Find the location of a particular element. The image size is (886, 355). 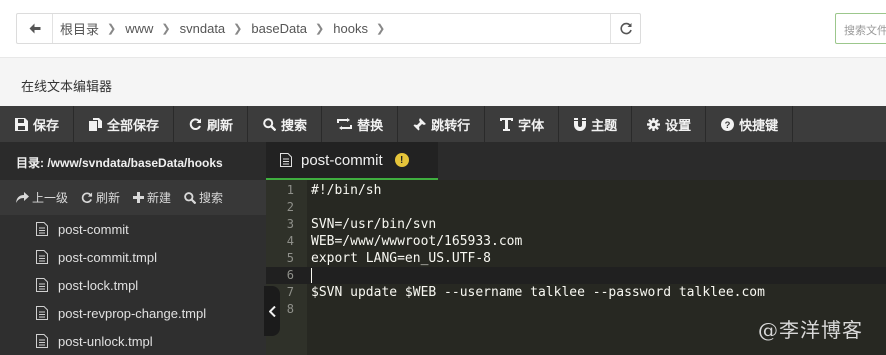

file-name: post-lock.tmpl is located at coordinates (98, 285).